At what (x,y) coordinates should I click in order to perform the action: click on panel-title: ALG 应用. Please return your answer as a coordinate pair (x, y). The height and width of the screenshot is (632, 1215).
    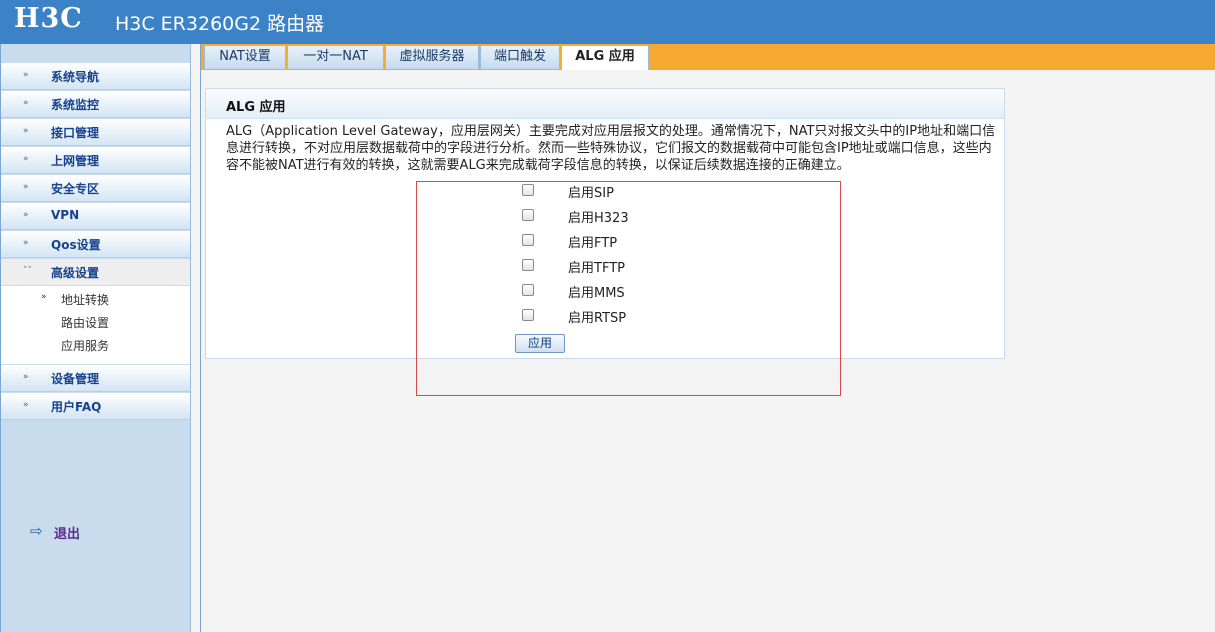
    Looking at the image, I should click on (256, 107).